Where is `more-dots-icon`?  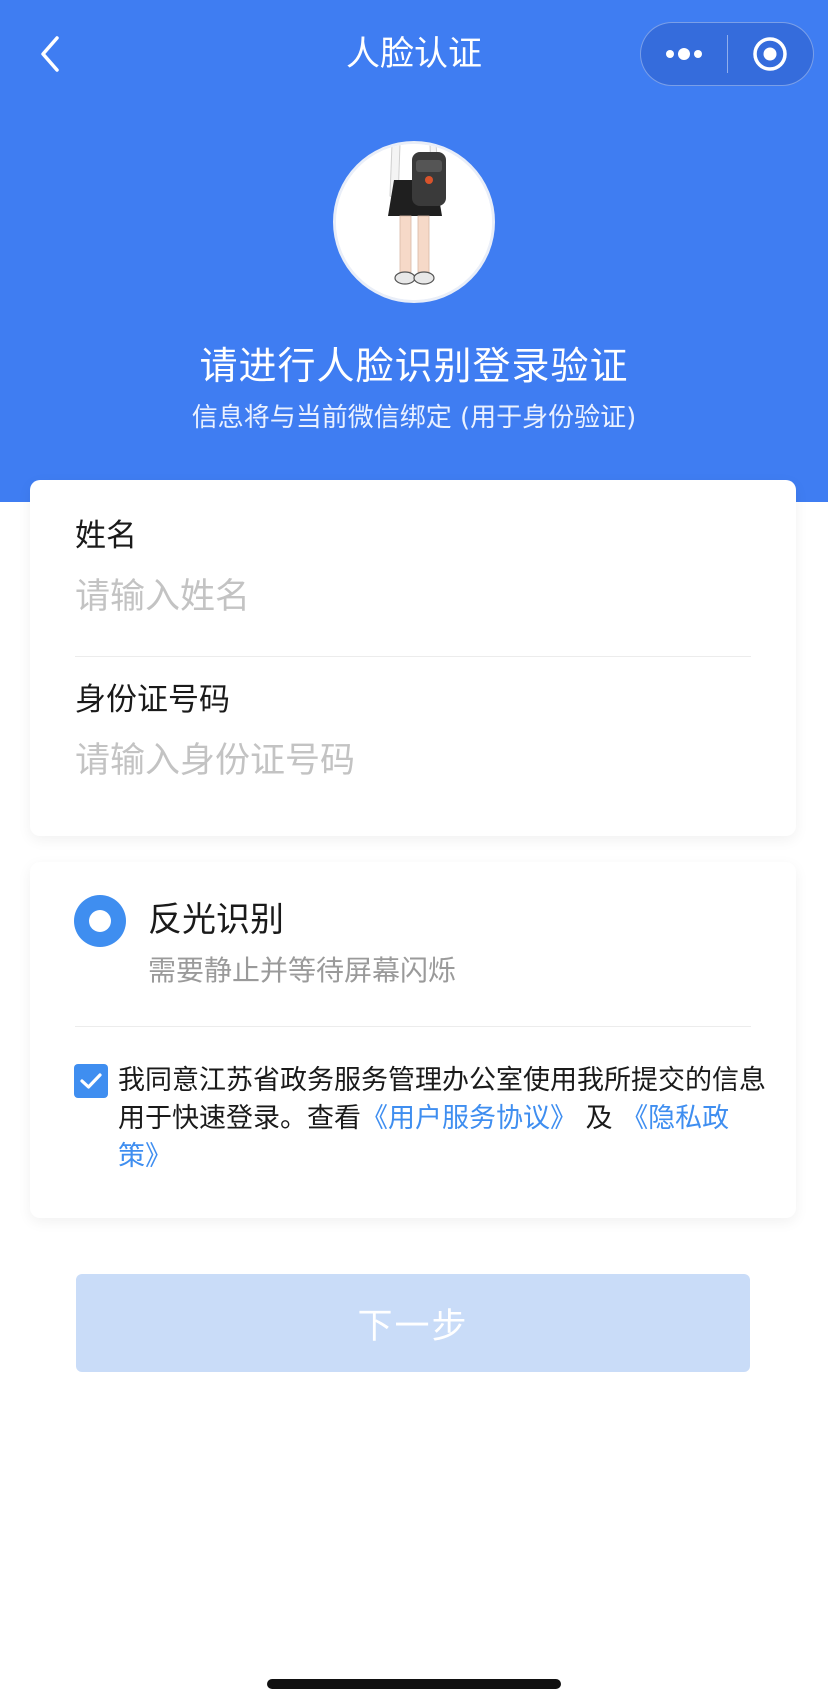
more-dots-icon is located at coordinates (683, 54).